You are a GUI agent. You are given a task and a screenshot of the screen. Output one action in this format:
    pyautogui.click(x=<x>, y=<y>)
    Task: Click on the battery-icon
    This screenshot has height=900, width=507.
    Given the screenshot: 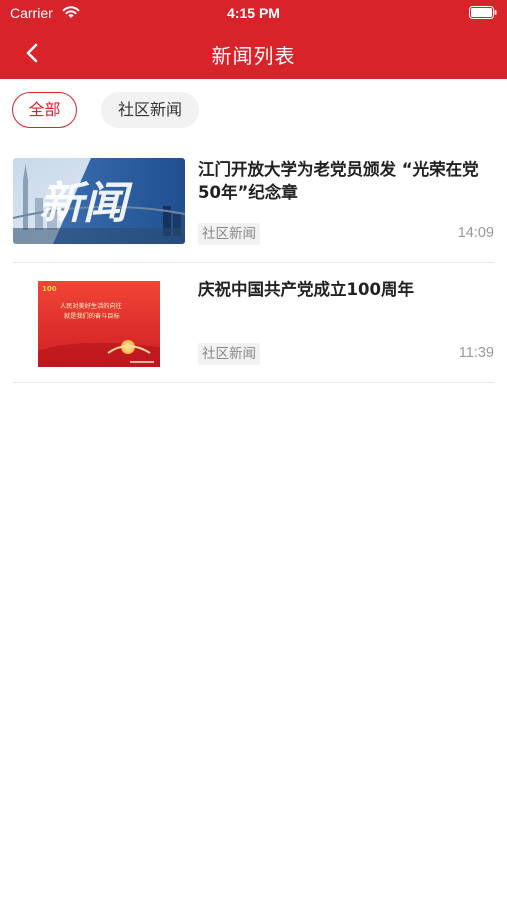 What is the action you would take?
    pyautogui.click(x=483, y=12)
    